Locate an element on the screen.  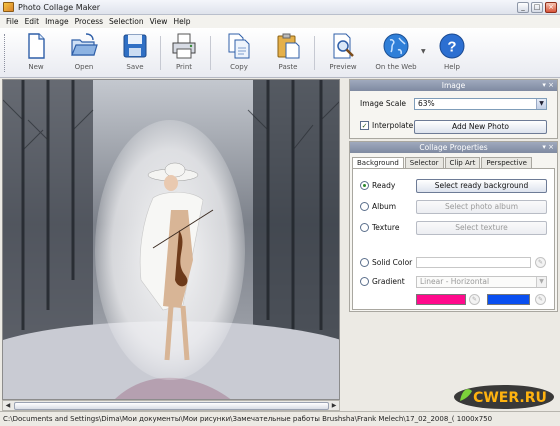
app-icon is located at coordinates (8, 7).